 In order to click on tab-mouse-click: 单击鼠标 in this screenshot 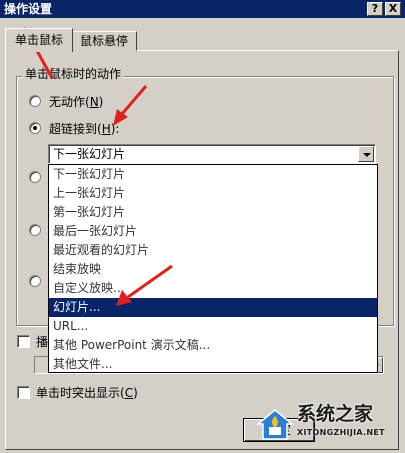, I will do `click(39, 40)`.